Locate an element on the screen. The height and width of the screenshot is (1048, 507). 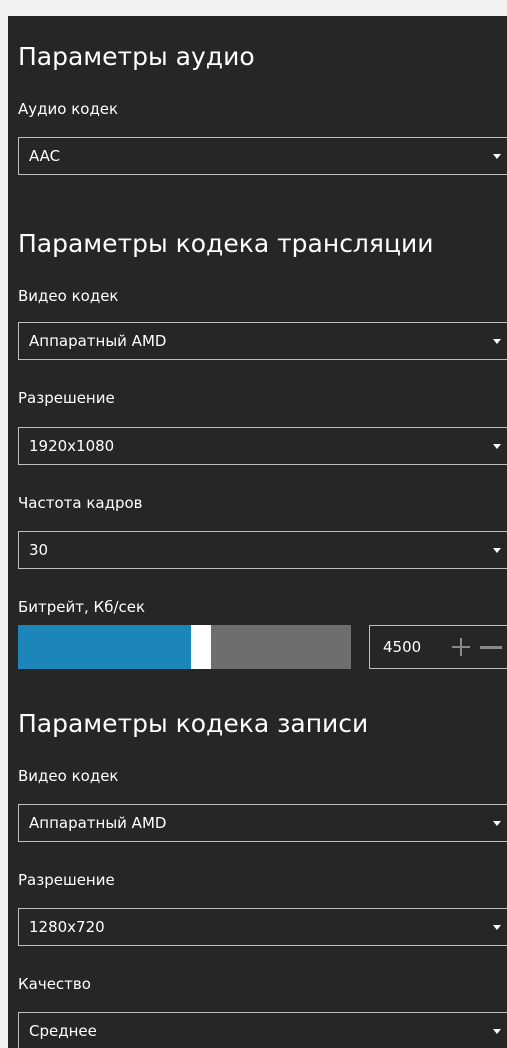
bitrate-number-box: 4500 is located at coordinates (438, 647).